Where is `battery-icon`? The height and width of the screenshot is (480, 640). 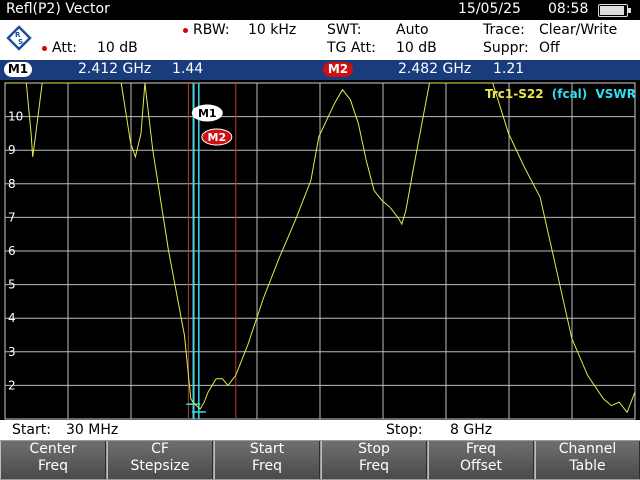 battery-icon is located at coordinates (614, 10).